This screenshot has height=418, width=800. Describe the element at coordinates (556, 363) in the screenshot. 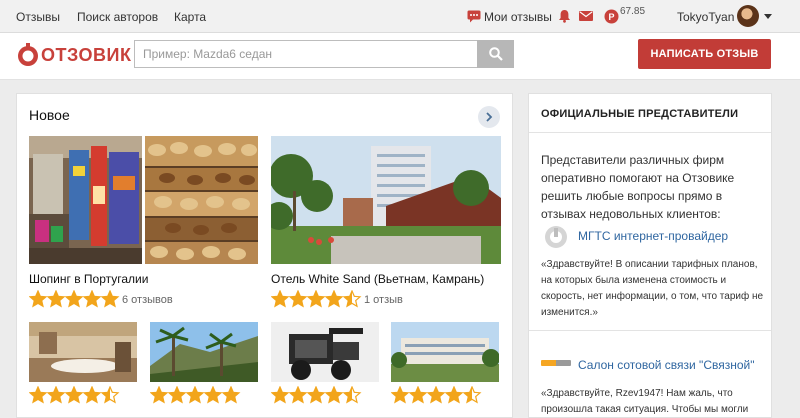

I see `svyaznoy-logo-icon` at that location.